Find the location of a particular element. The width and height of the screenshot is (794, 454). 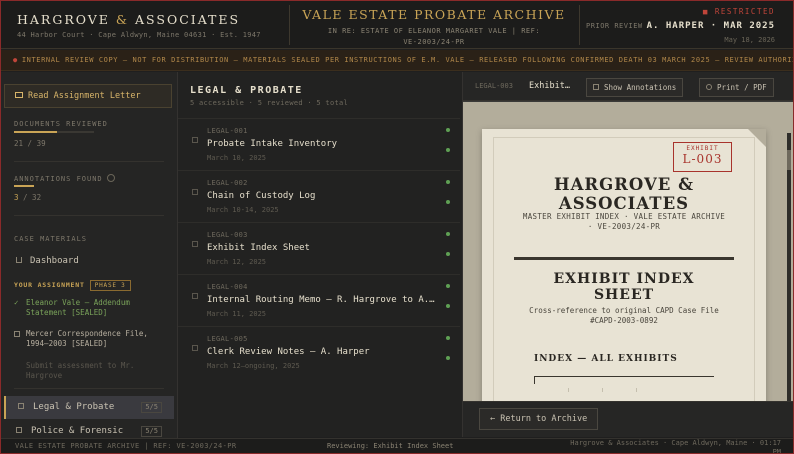

exhibit-stamp: EXHIBIT L-003 is located at coordinates (702, 157).